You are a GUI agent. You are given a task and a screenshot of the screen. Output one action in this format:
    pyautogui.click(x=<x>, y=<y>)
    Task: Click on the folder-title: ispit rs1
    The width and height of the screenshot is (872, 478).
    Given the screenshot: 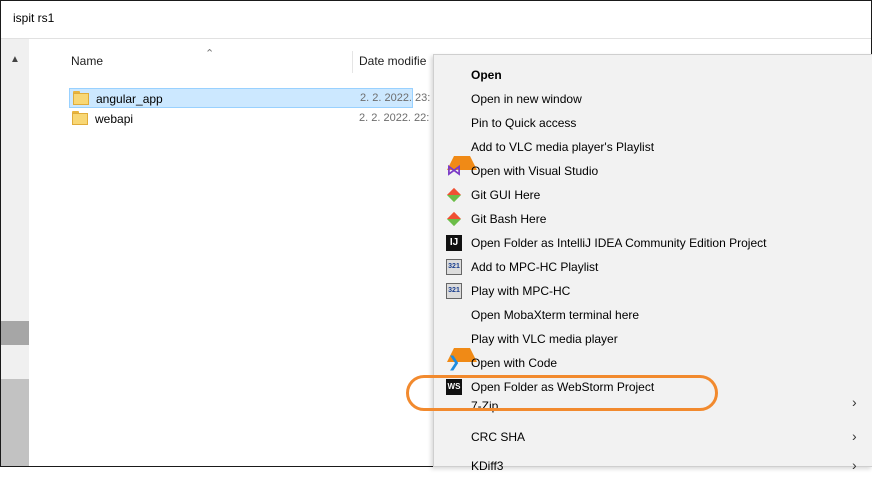 What is the action you would take?
    pyautogui.click(x=34, y=18)
    